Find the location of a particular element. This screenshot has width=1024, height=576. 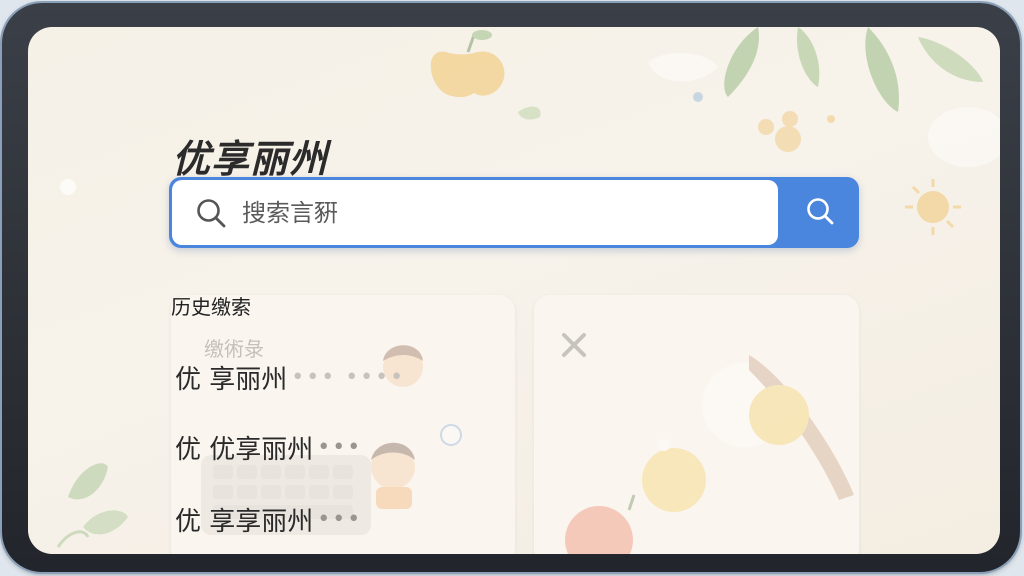

search-bar is located at coordinates (514, 212).